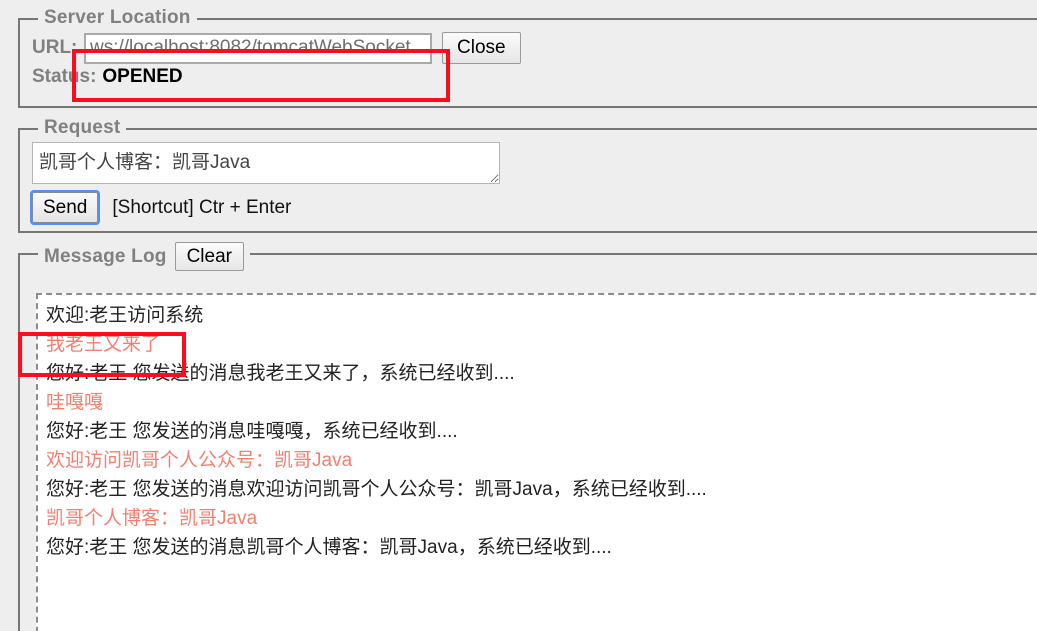 The width and height of the screenshot is (1037, 631). I want to click on send-row: Send [Shortcut] Ctr + Enter, so click(160, 207).